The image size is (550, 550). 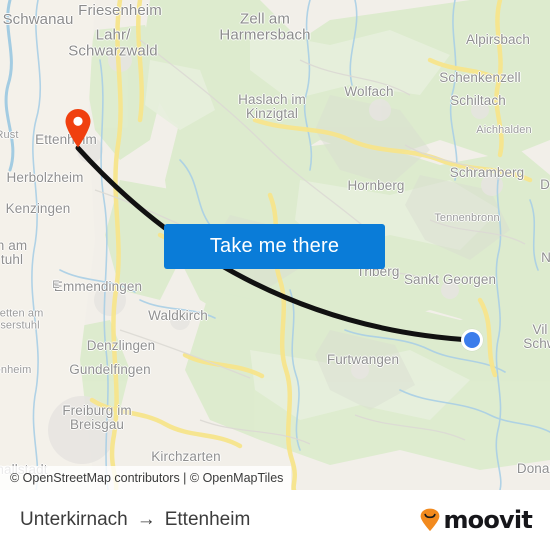 I want to click on footer-bar: Unterkirnach → Ettenheim moovit, so click(x=275, y=520).